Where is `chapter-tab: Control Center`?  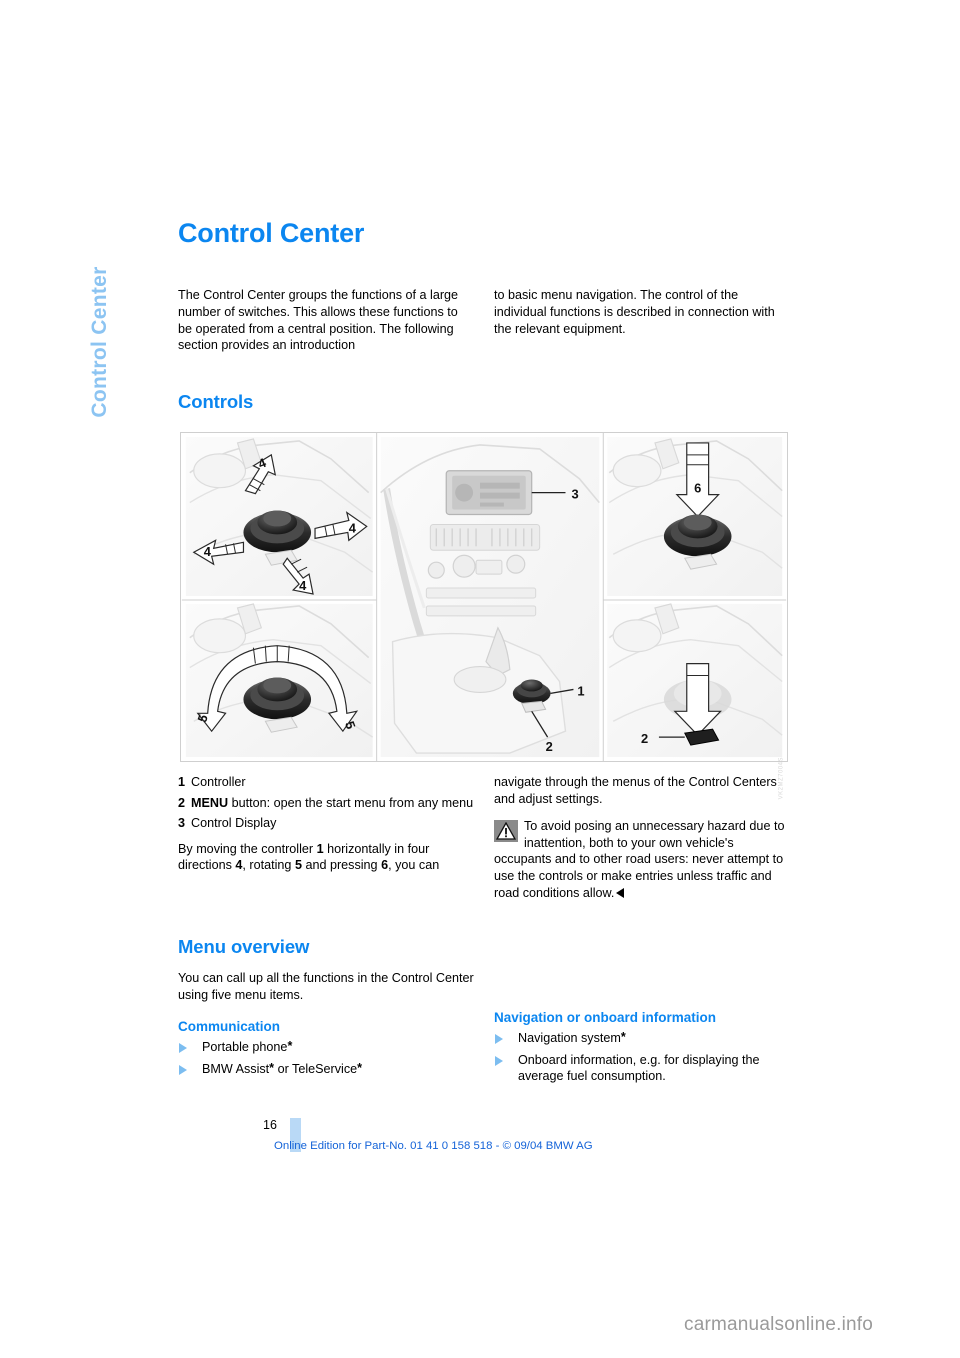 chapter-tab: Control Center is located at coordinates (100, 342).